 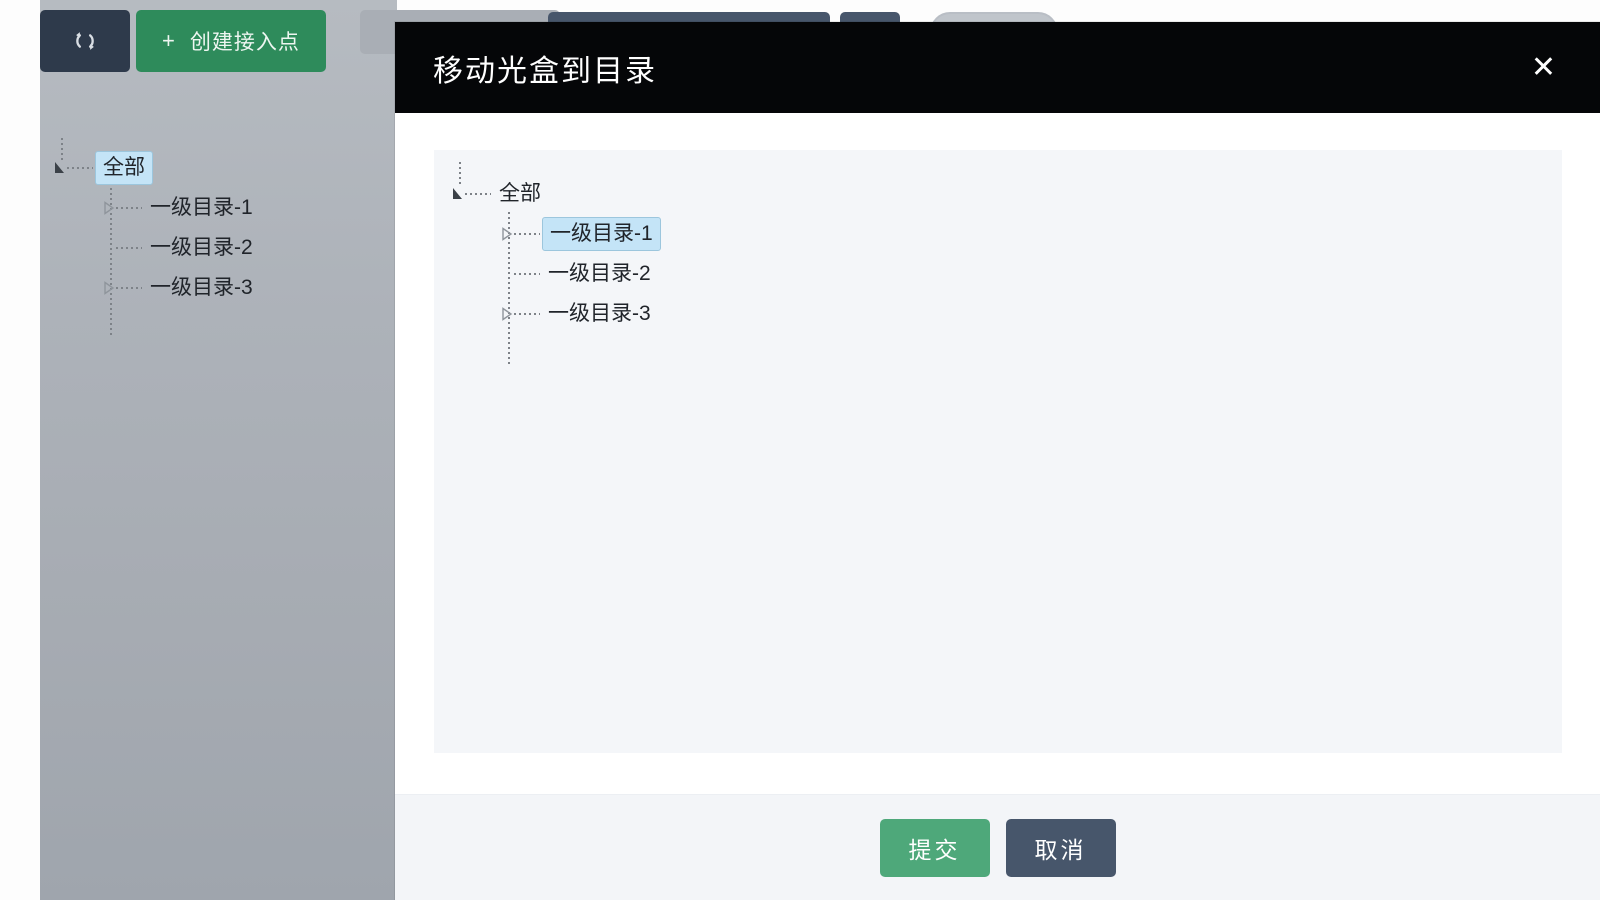 I want to click on cancel-button: 取消, so click(x=1060, y=847).